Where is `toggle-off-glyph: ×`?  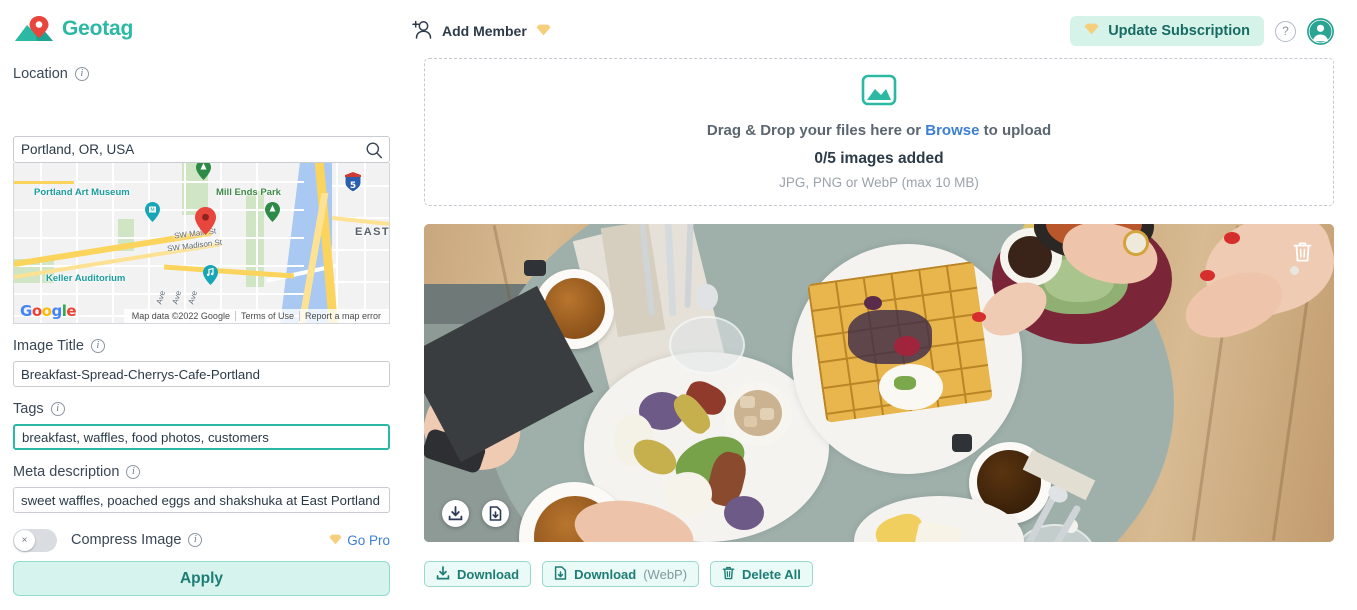 toggle-off-glyph: × is located at coordinates (24, 540).